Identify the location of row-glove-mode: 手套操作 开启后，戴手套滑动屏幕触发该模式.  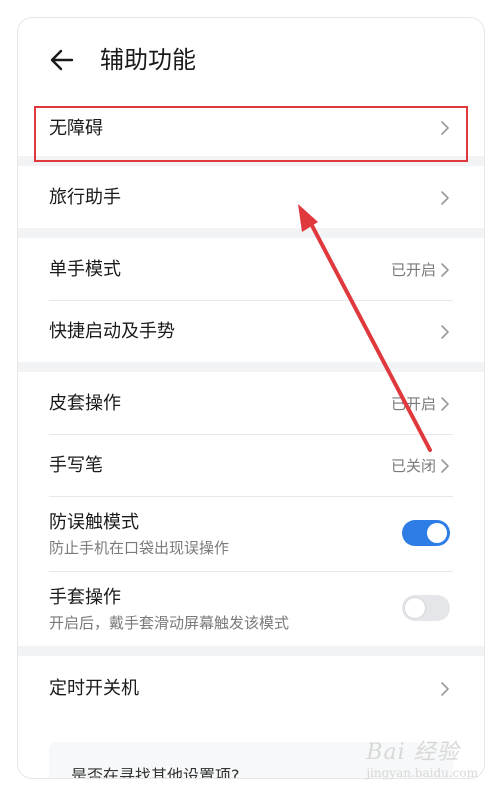
(251, 608).